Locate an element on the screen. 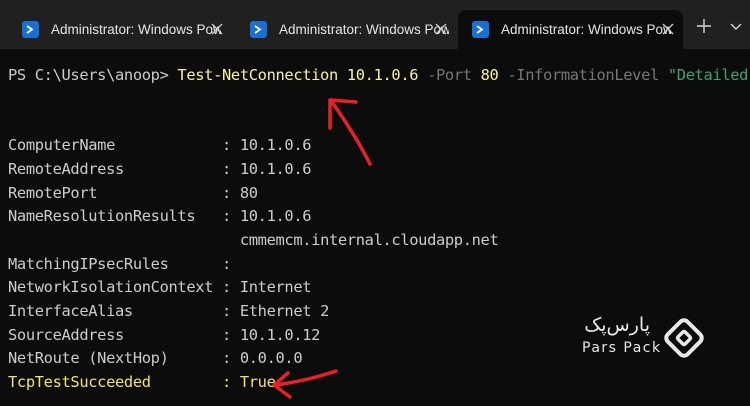 Image resolution: width=750 pixels, height=406 pixels. logo-text-fa: پارس‌پک is located at coordinates (617, 325).